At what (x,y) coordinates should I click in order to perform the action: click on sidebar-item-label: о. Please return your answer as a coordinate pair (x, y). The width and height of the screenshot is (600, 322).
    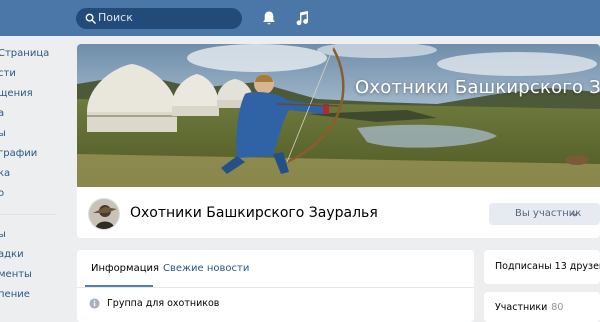
    Looking at the image, I should click on (2, 193).